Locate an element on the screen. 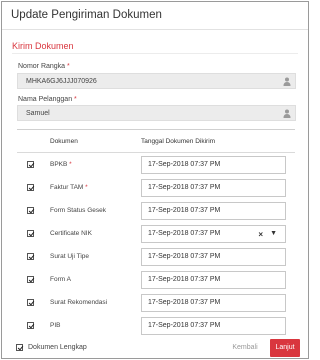 The image size is (320, 360). document-name-text: Faktur TAM is located at coordinates (67, 187).